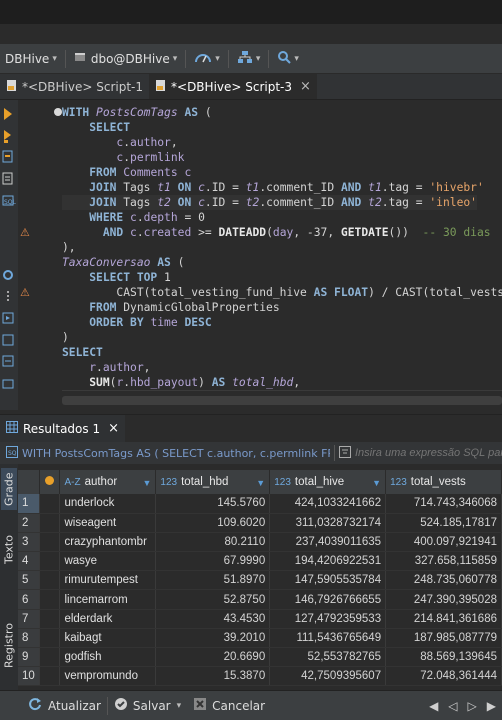 Image resolution: width=502 pixels, height=720 pixels. I want to click on tab-texto: Texto, so click(9, 550).